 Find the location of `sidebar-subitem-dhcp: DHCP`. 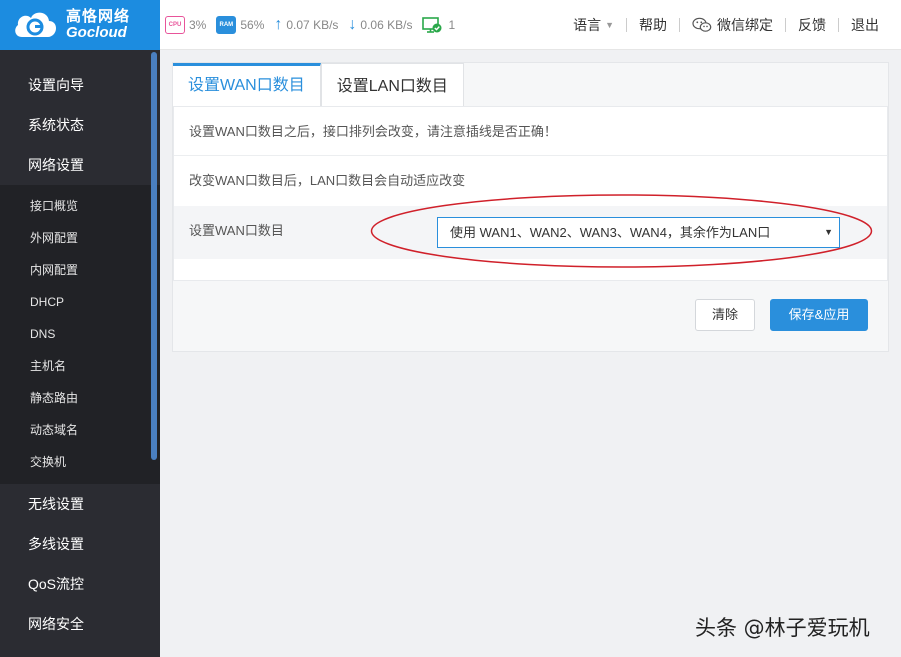

sidebar-subitem-dhcp: DHCP is located at coordinates (80, 302).